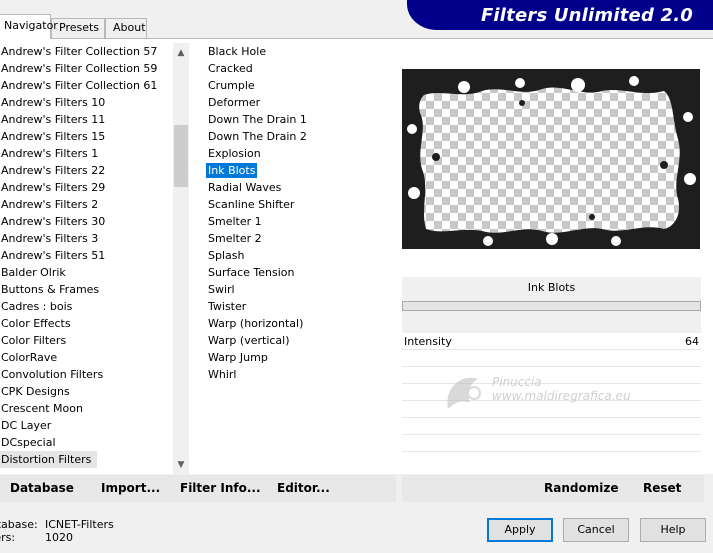 Image resolution: width=713 pixels, height=553 pixels. What do you see at coordinates (235, 221) in the screenshot?
I see `filter-item-label: Smelter 1` at bounding box center [235, 221].